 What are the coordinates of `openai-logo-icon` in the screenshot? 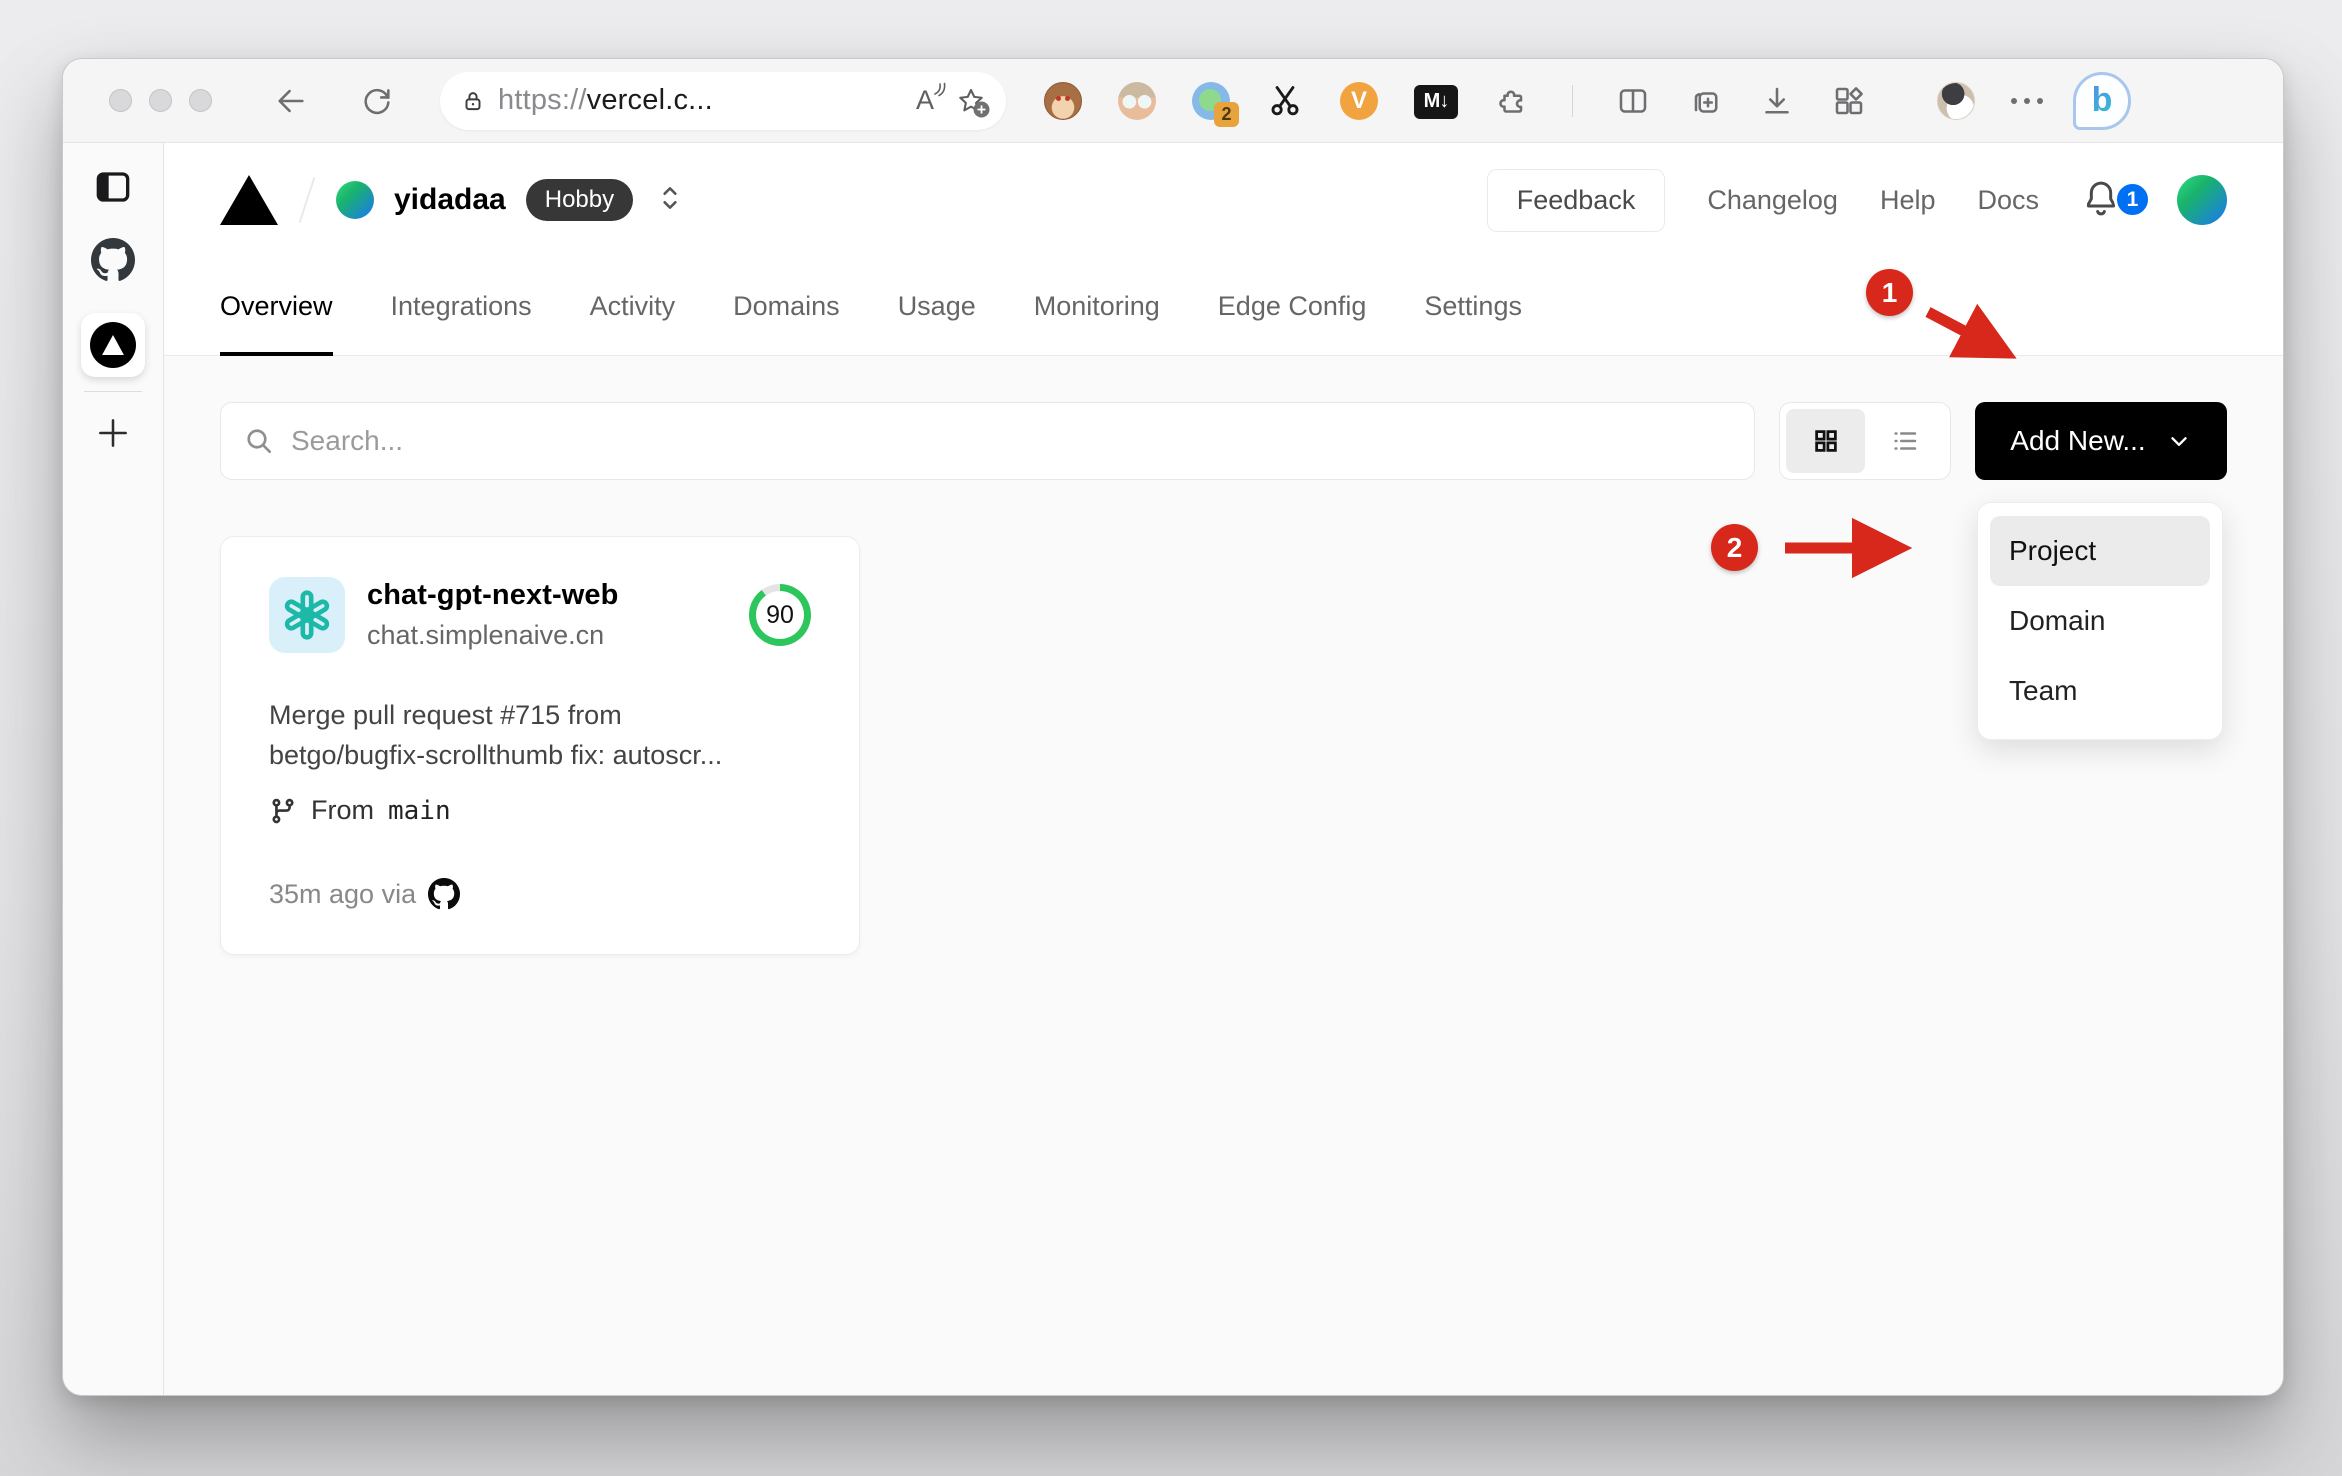 It's located at (307, 615).